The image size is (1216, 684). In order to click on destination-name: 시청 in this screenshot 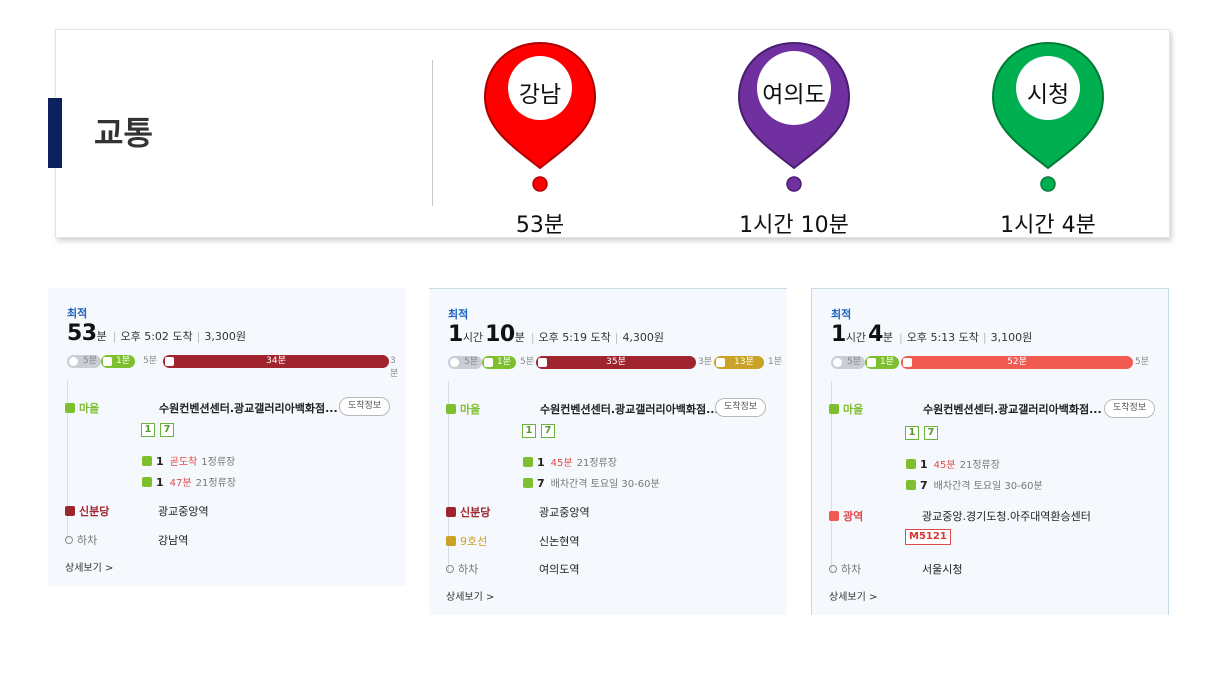, I will do `click(1048, 95)`.